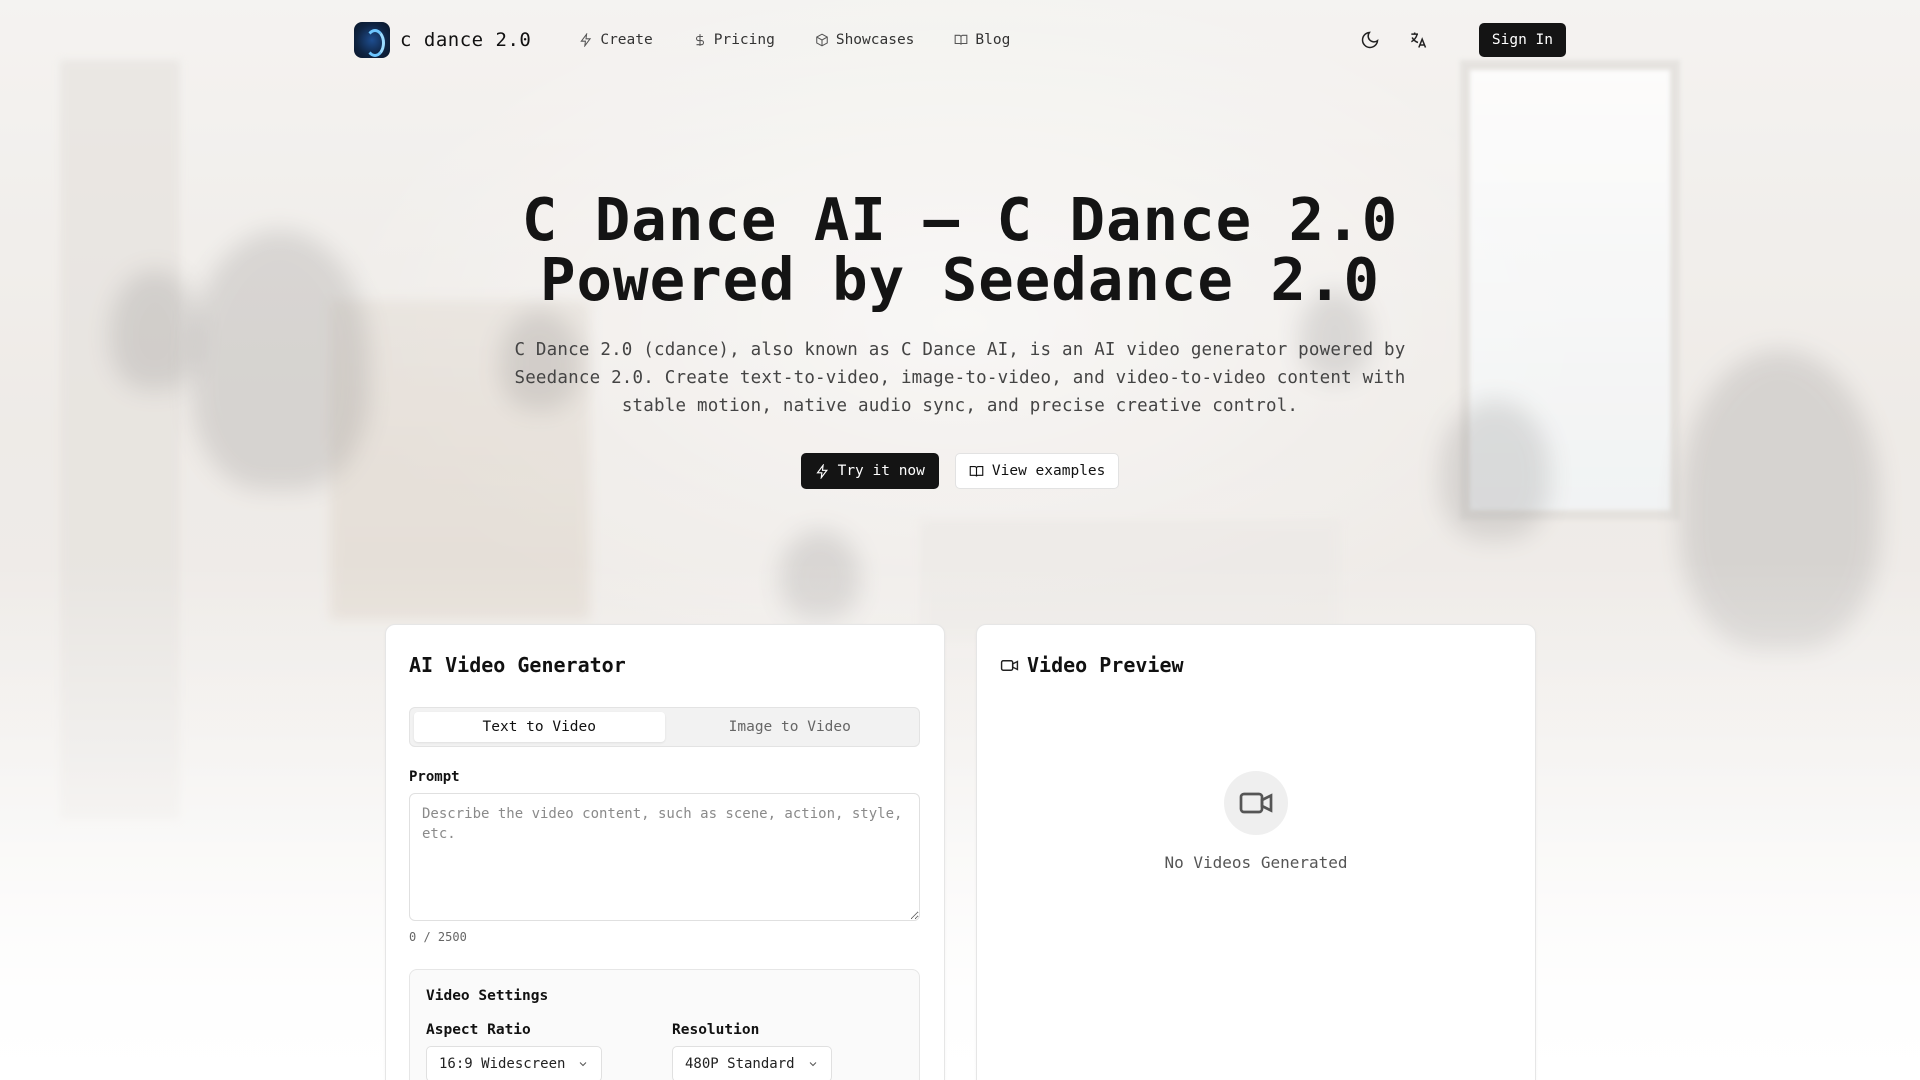 This screenshot has width=1920, height=1080. I want to click on empty-state-text: No Videos Generated, so click(1256, 862).